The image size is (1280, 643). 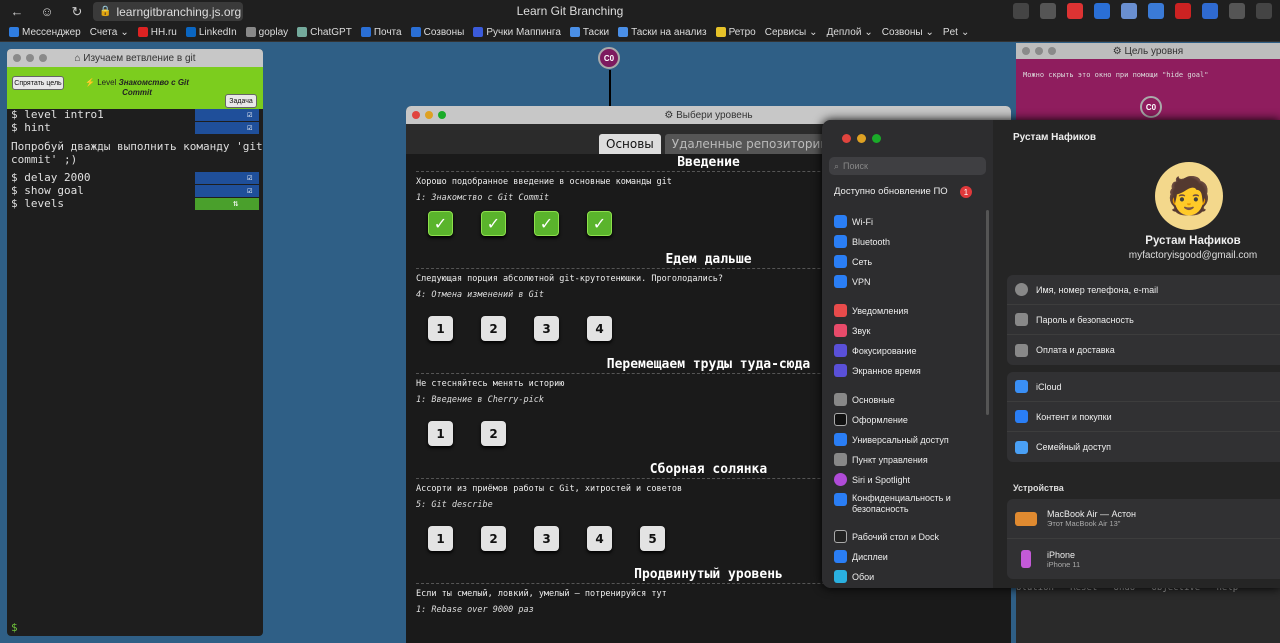 I want to click on device-row: iPhone iPhone 11, so click(x=1143, y=559).